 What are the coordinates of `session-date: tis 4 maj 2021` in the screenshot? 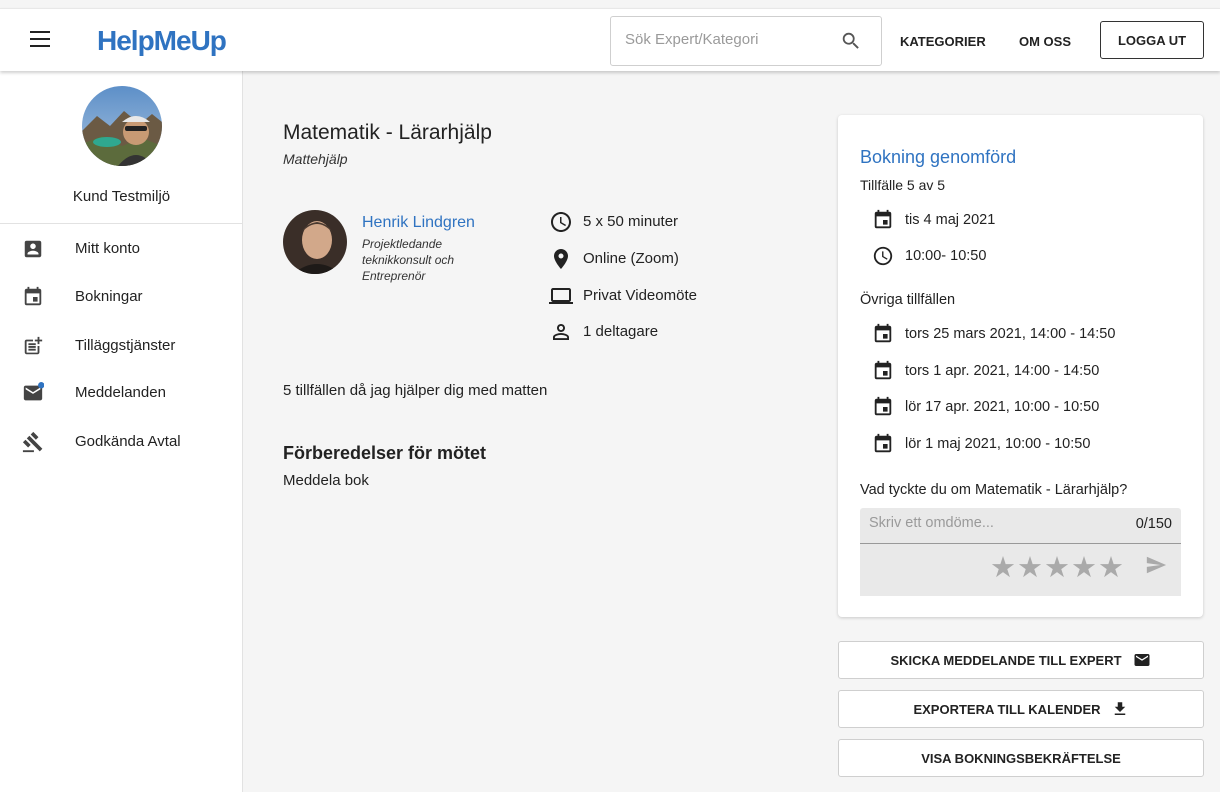 It's located at (950, 220).